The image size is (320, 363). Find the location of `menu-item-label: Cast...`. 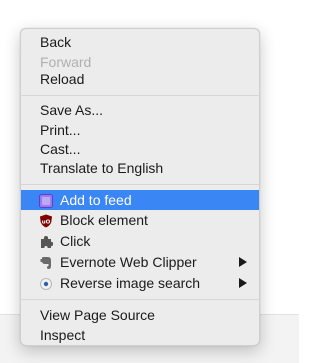

menu-item-label: Cast... is located at coordinates (60, 149).